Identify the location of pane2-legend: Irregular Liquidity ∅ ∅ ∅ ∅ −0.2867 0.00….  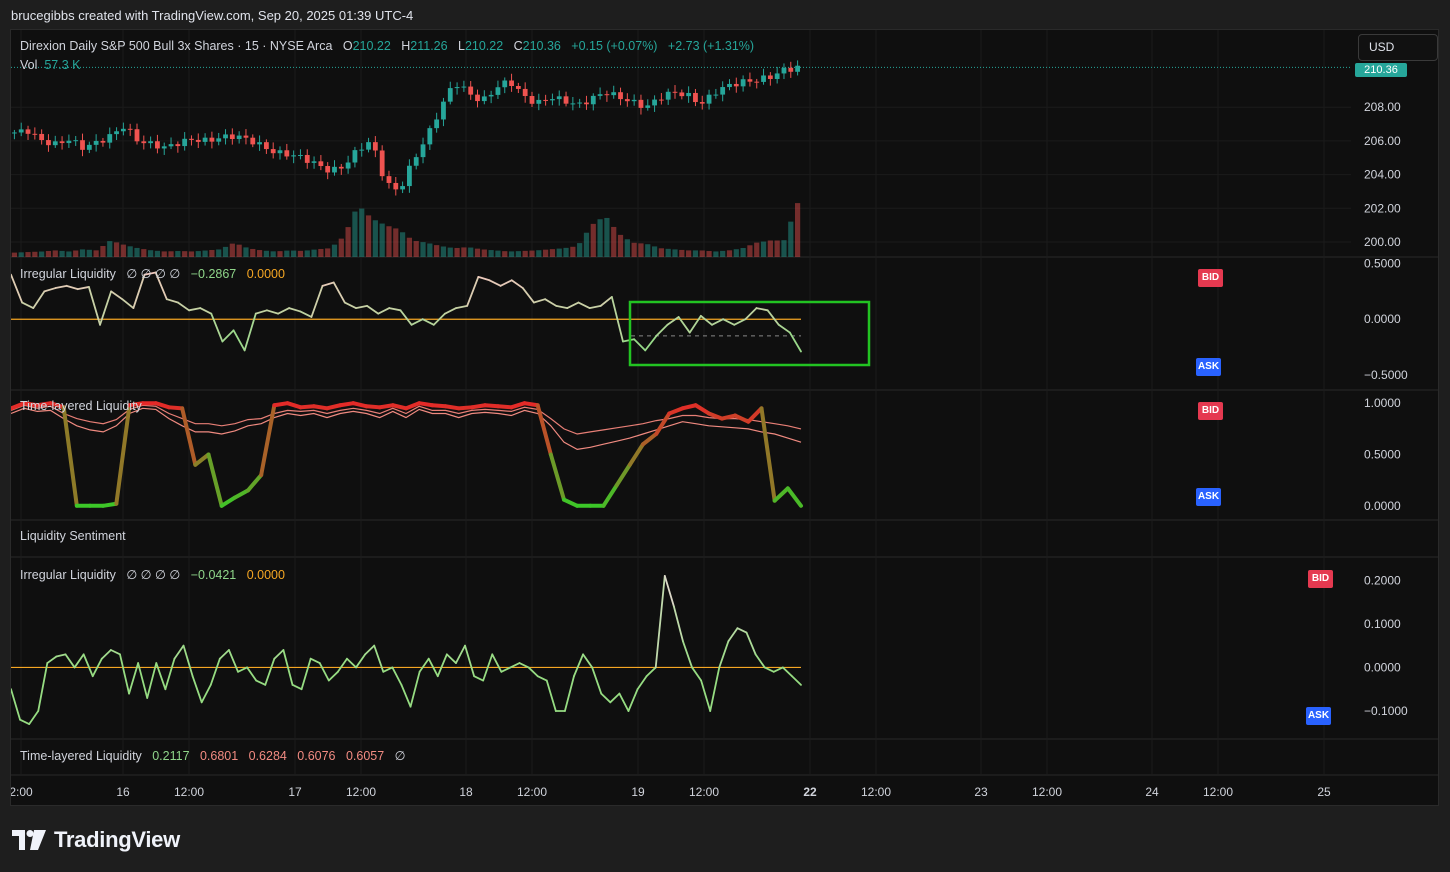
(152, 273).